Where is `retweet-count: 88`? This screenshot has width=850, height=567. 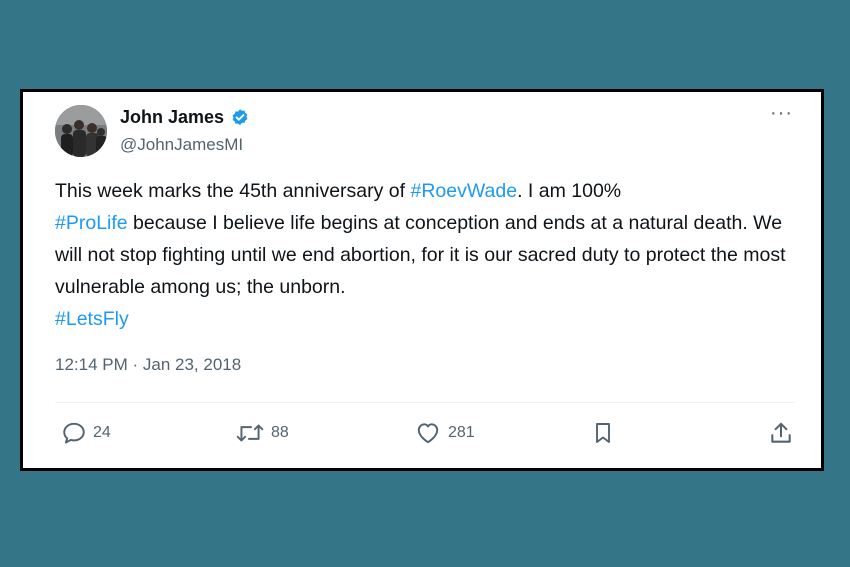 retweet-count: 88 is located at coordinates (280, 432).